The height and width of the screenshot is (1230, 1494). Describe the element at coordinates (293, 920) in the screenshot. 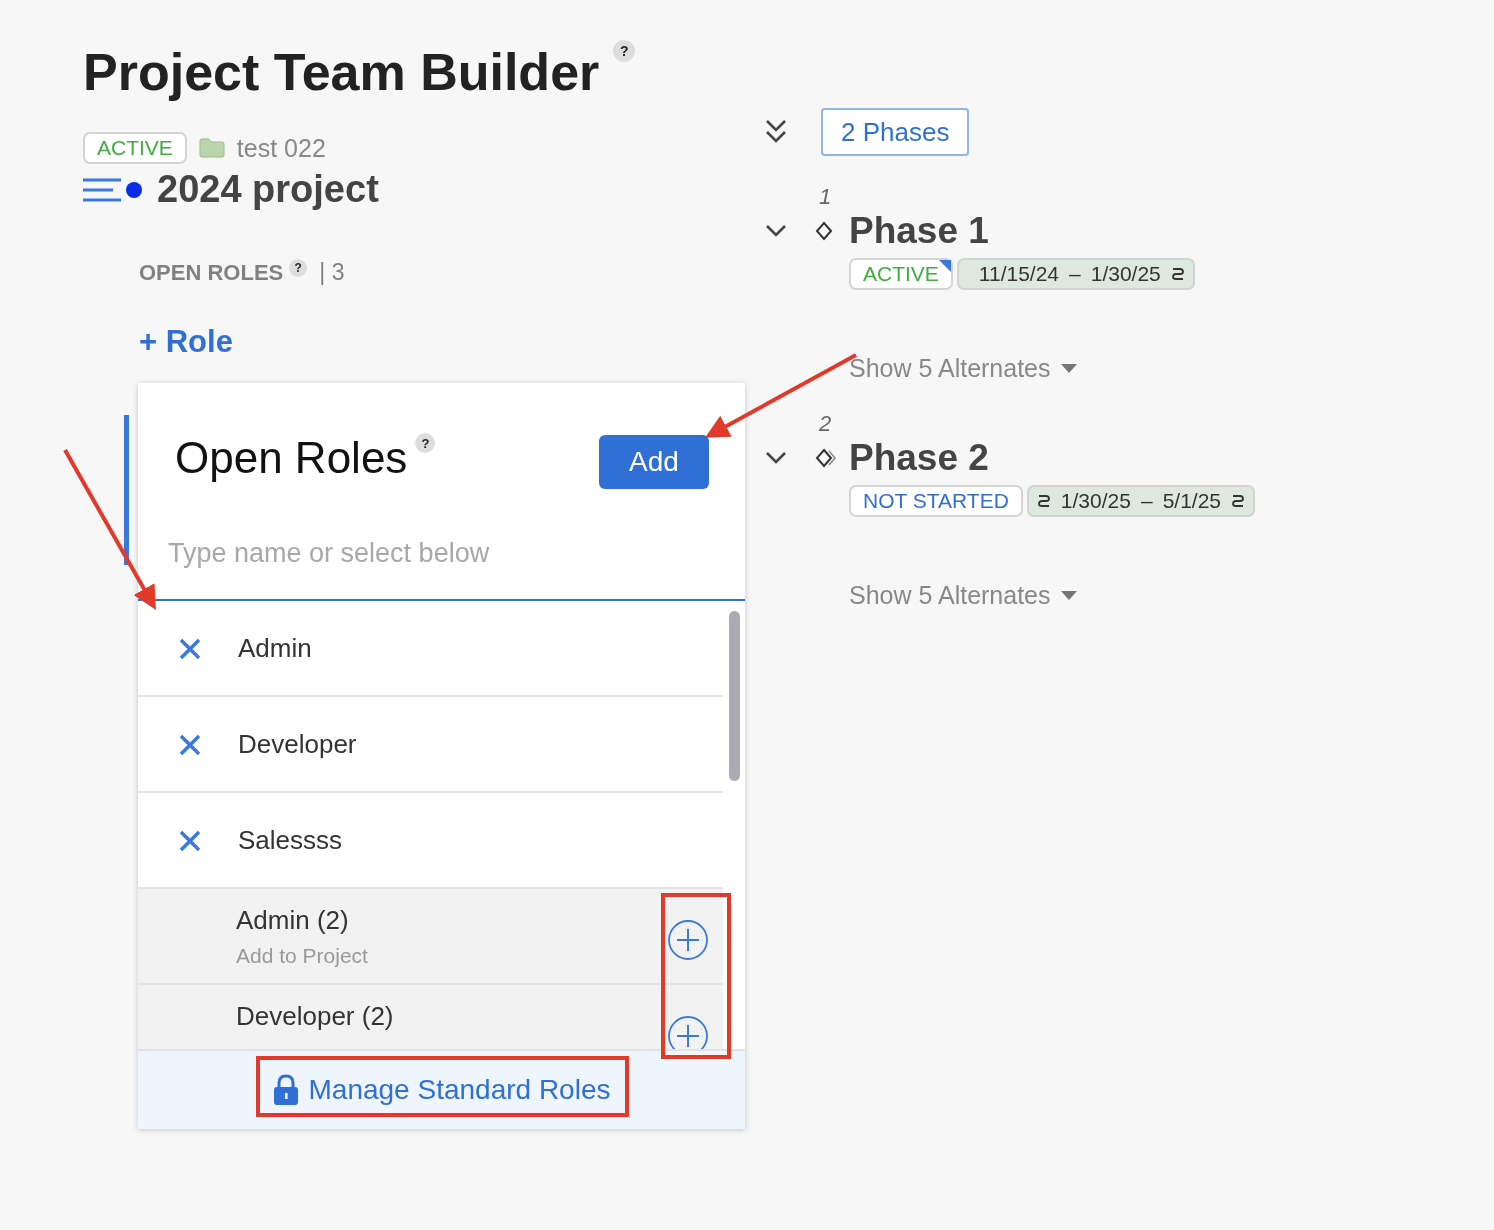

I see `role-name: Admin (2)` at that location.